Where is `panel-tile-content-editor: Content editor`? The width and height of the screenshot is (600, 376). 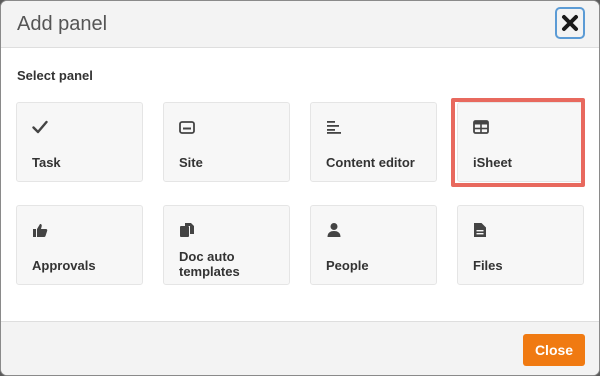
panel-tile-content-editor: Content editor is located at coordinates (373, 142).